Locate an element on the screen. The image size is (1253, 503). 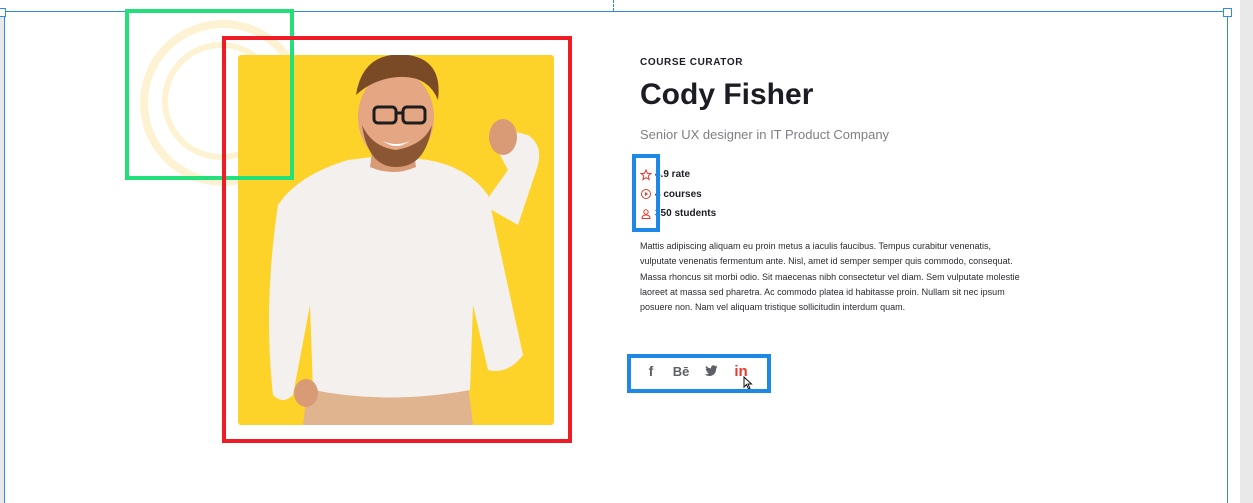
frame-resize-handle-top-left is located at coordinates (3, 12).